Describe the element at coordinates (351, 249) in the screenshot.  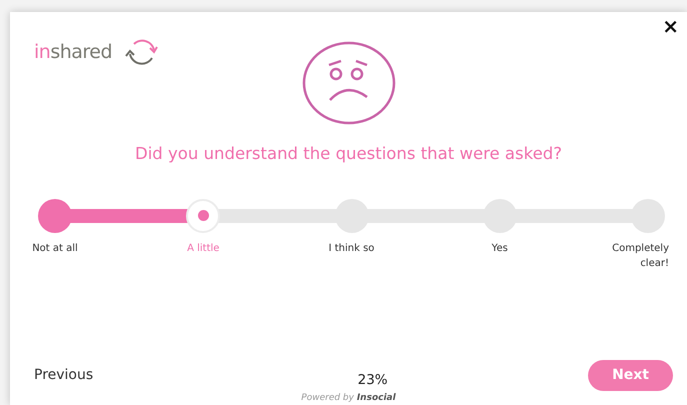
I see `option-label: I think so` at that location.